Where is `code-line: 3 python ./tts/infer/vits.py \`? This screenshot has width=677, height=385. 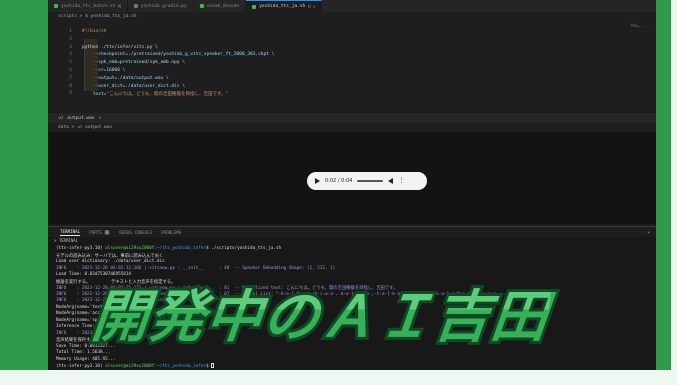 code-line: 3 python ./tts/infer/vits.py \ is located at coordinates (352, 49).